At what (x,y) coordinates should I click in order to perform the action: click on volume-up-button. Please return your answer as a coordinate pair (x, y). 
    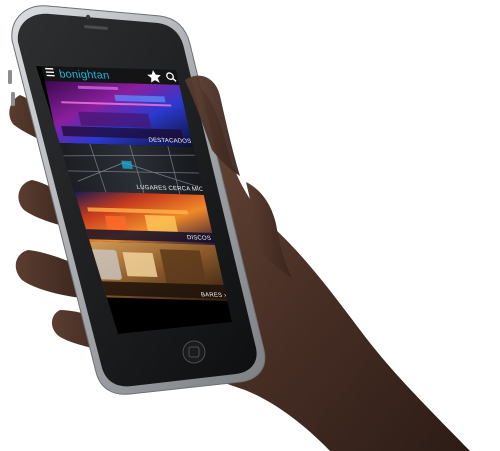
    Looking at the image, I should click on (10, 77).